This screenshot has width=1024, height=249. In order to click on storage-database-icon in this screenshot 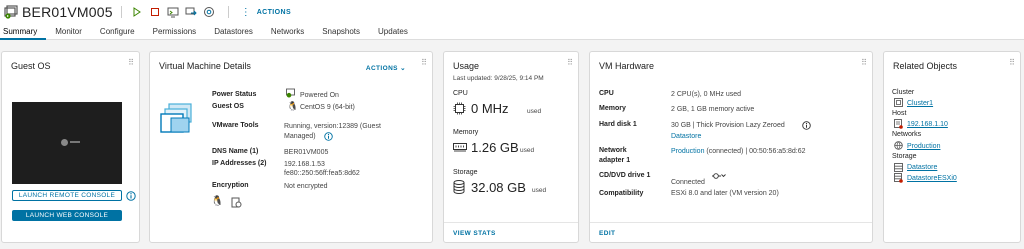, I will do `click(459, 187)`.